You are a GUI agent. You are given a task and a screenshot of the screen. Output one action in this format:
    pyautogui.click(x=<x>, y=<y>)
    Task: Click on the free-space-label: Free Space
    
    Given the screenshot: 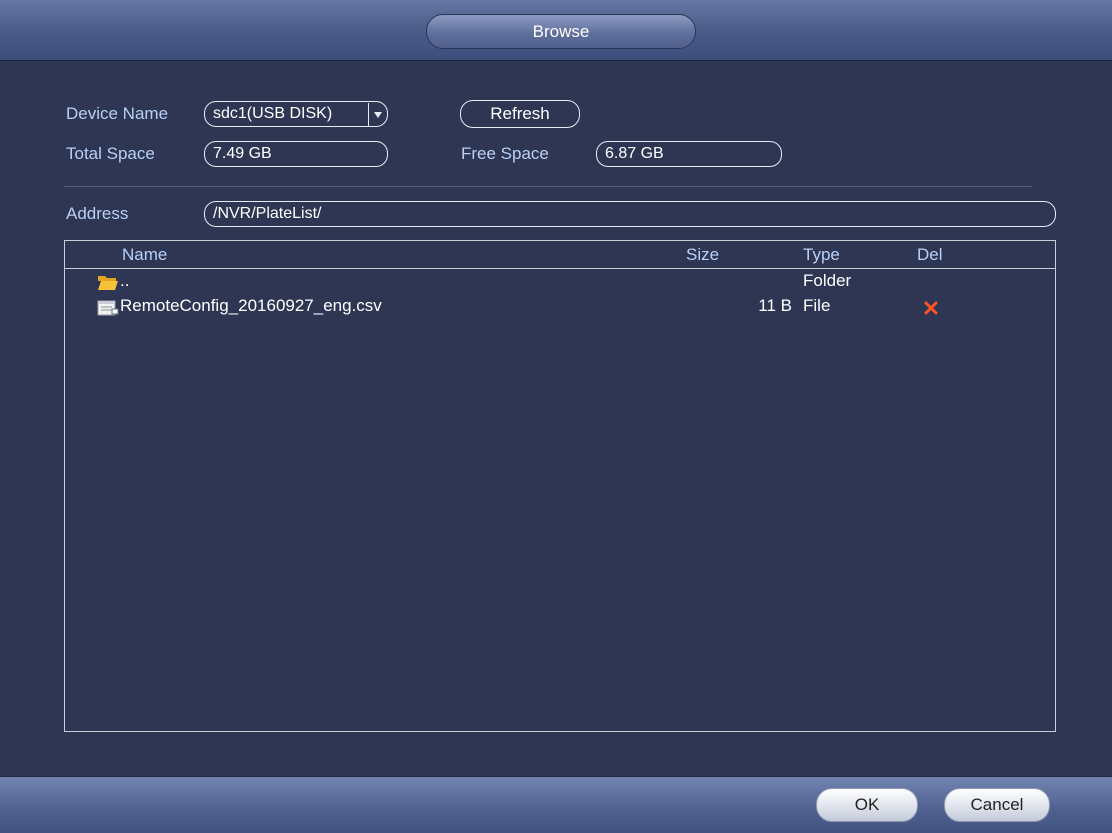 What is the action you would take?
    pyautogui.click(x=505, y=153)
    